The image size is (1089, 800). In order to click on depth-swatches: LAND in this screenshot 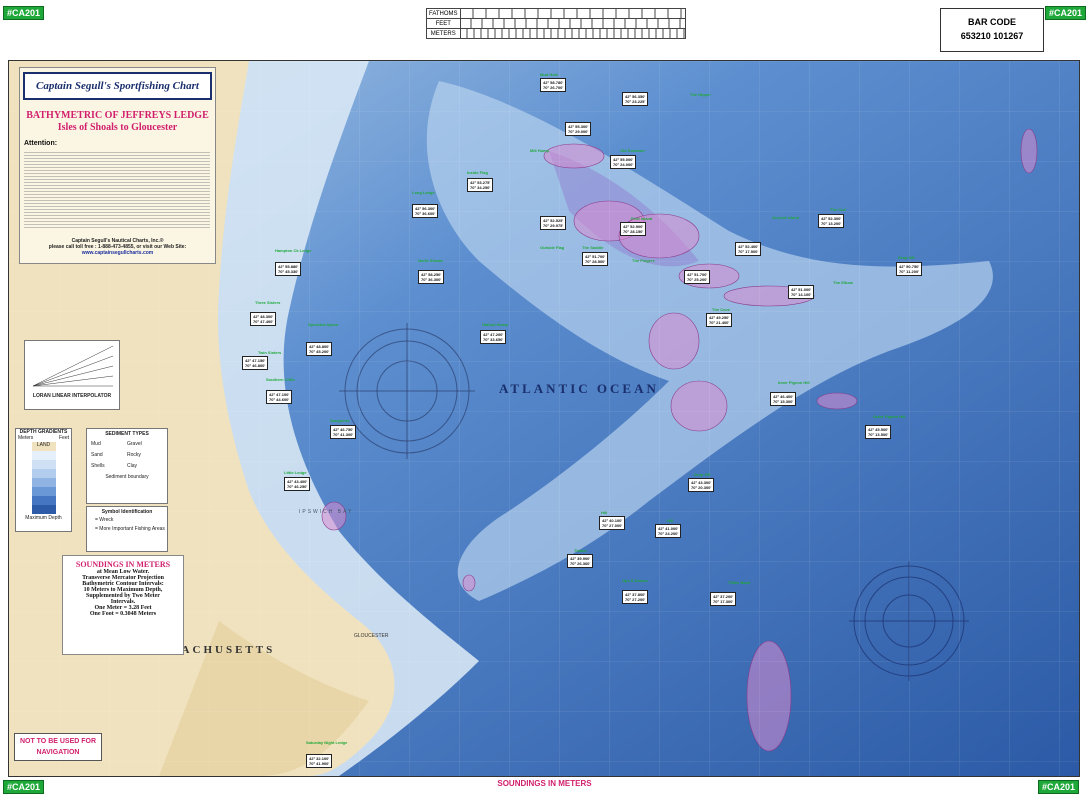, I will do `click(43, 478)`.